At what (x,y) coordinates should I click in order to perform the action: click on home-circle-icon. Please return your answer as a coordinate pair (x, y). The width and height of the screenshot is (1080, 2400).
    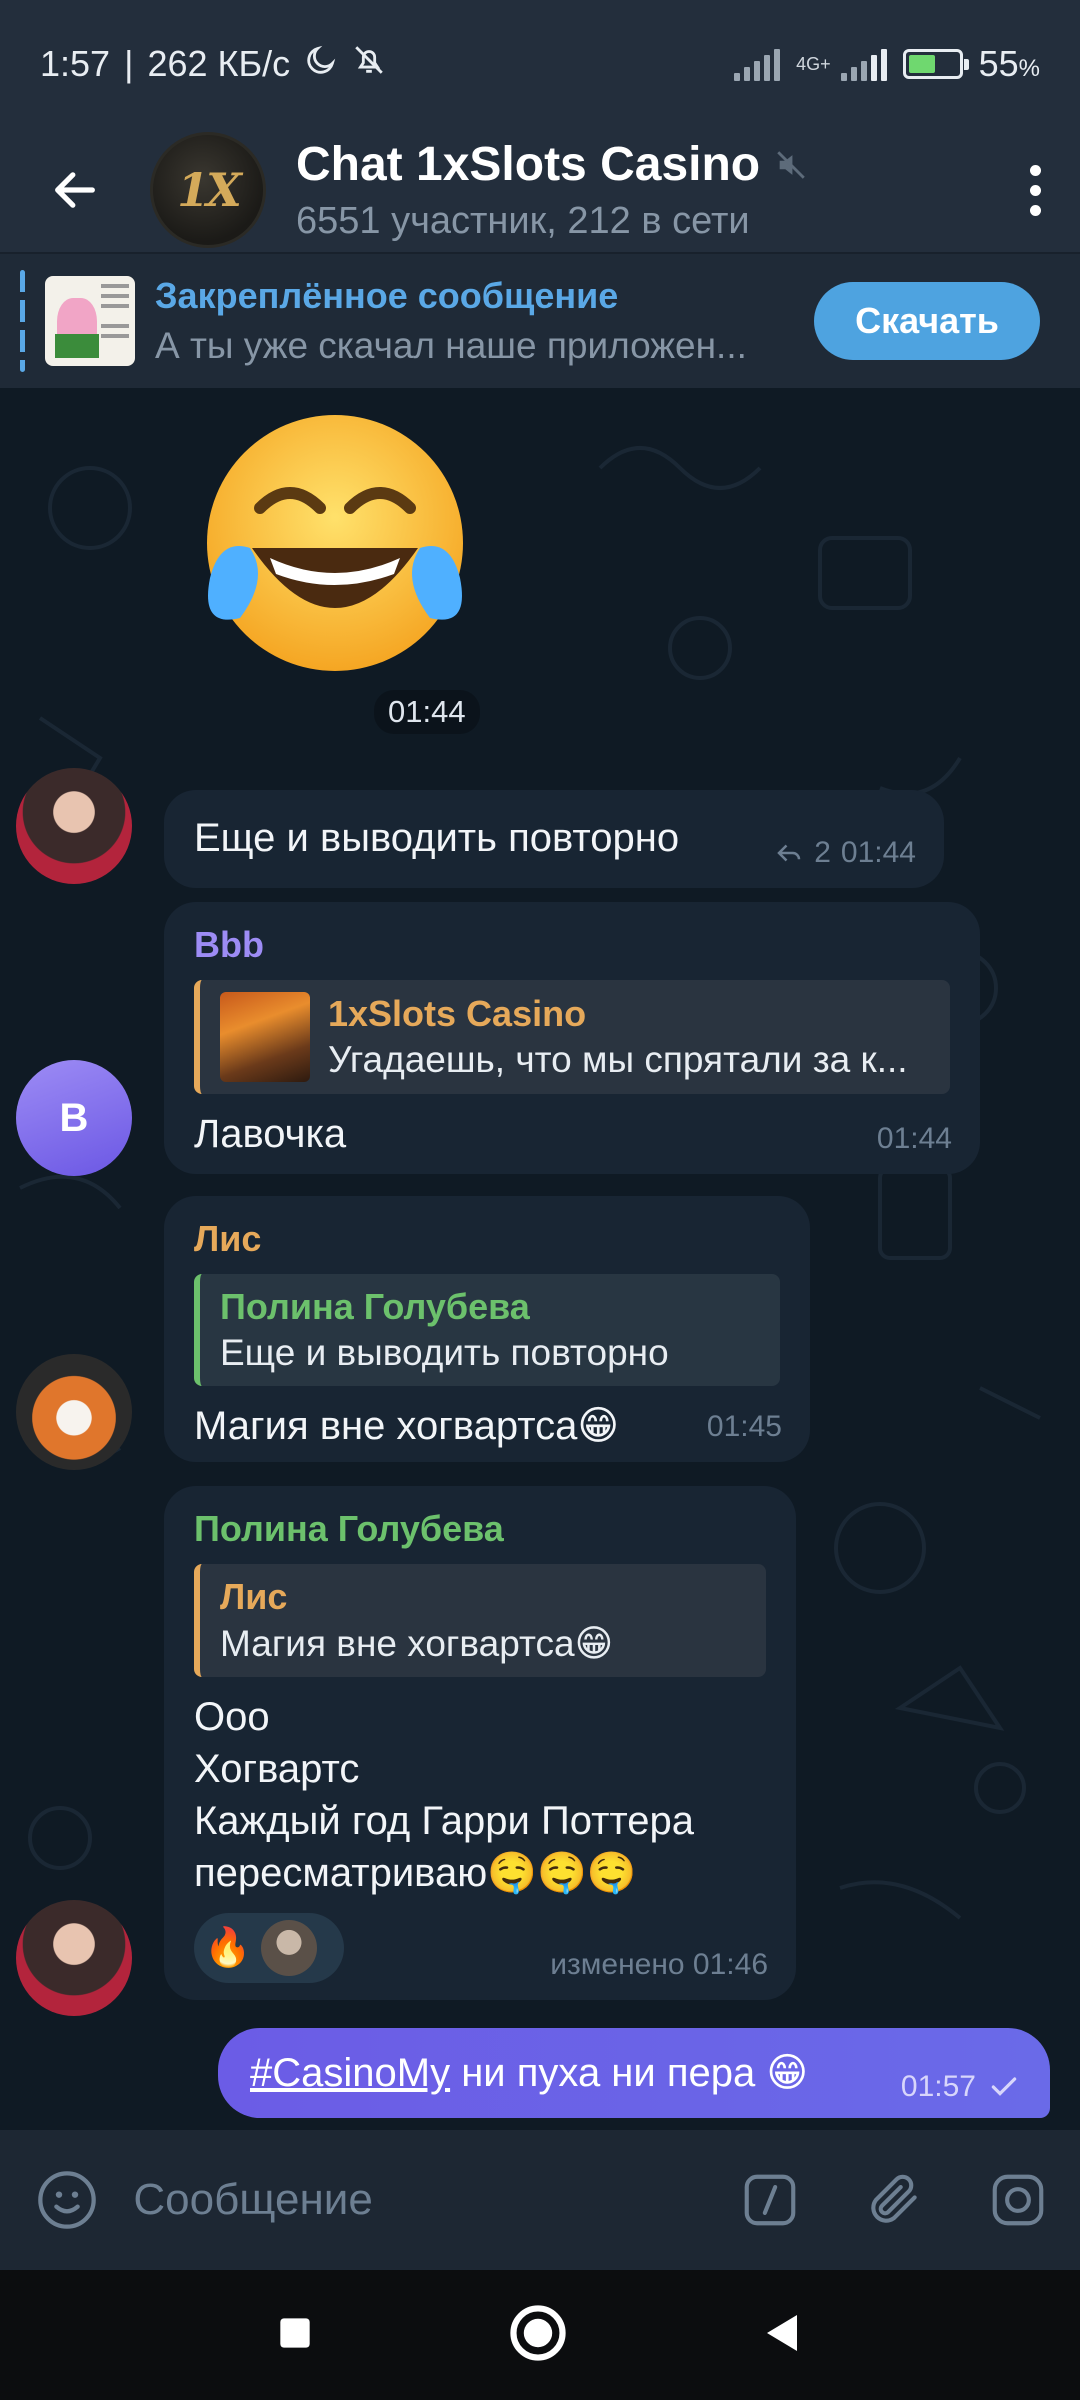
    Looking at the image, I should click on (538, 2332).